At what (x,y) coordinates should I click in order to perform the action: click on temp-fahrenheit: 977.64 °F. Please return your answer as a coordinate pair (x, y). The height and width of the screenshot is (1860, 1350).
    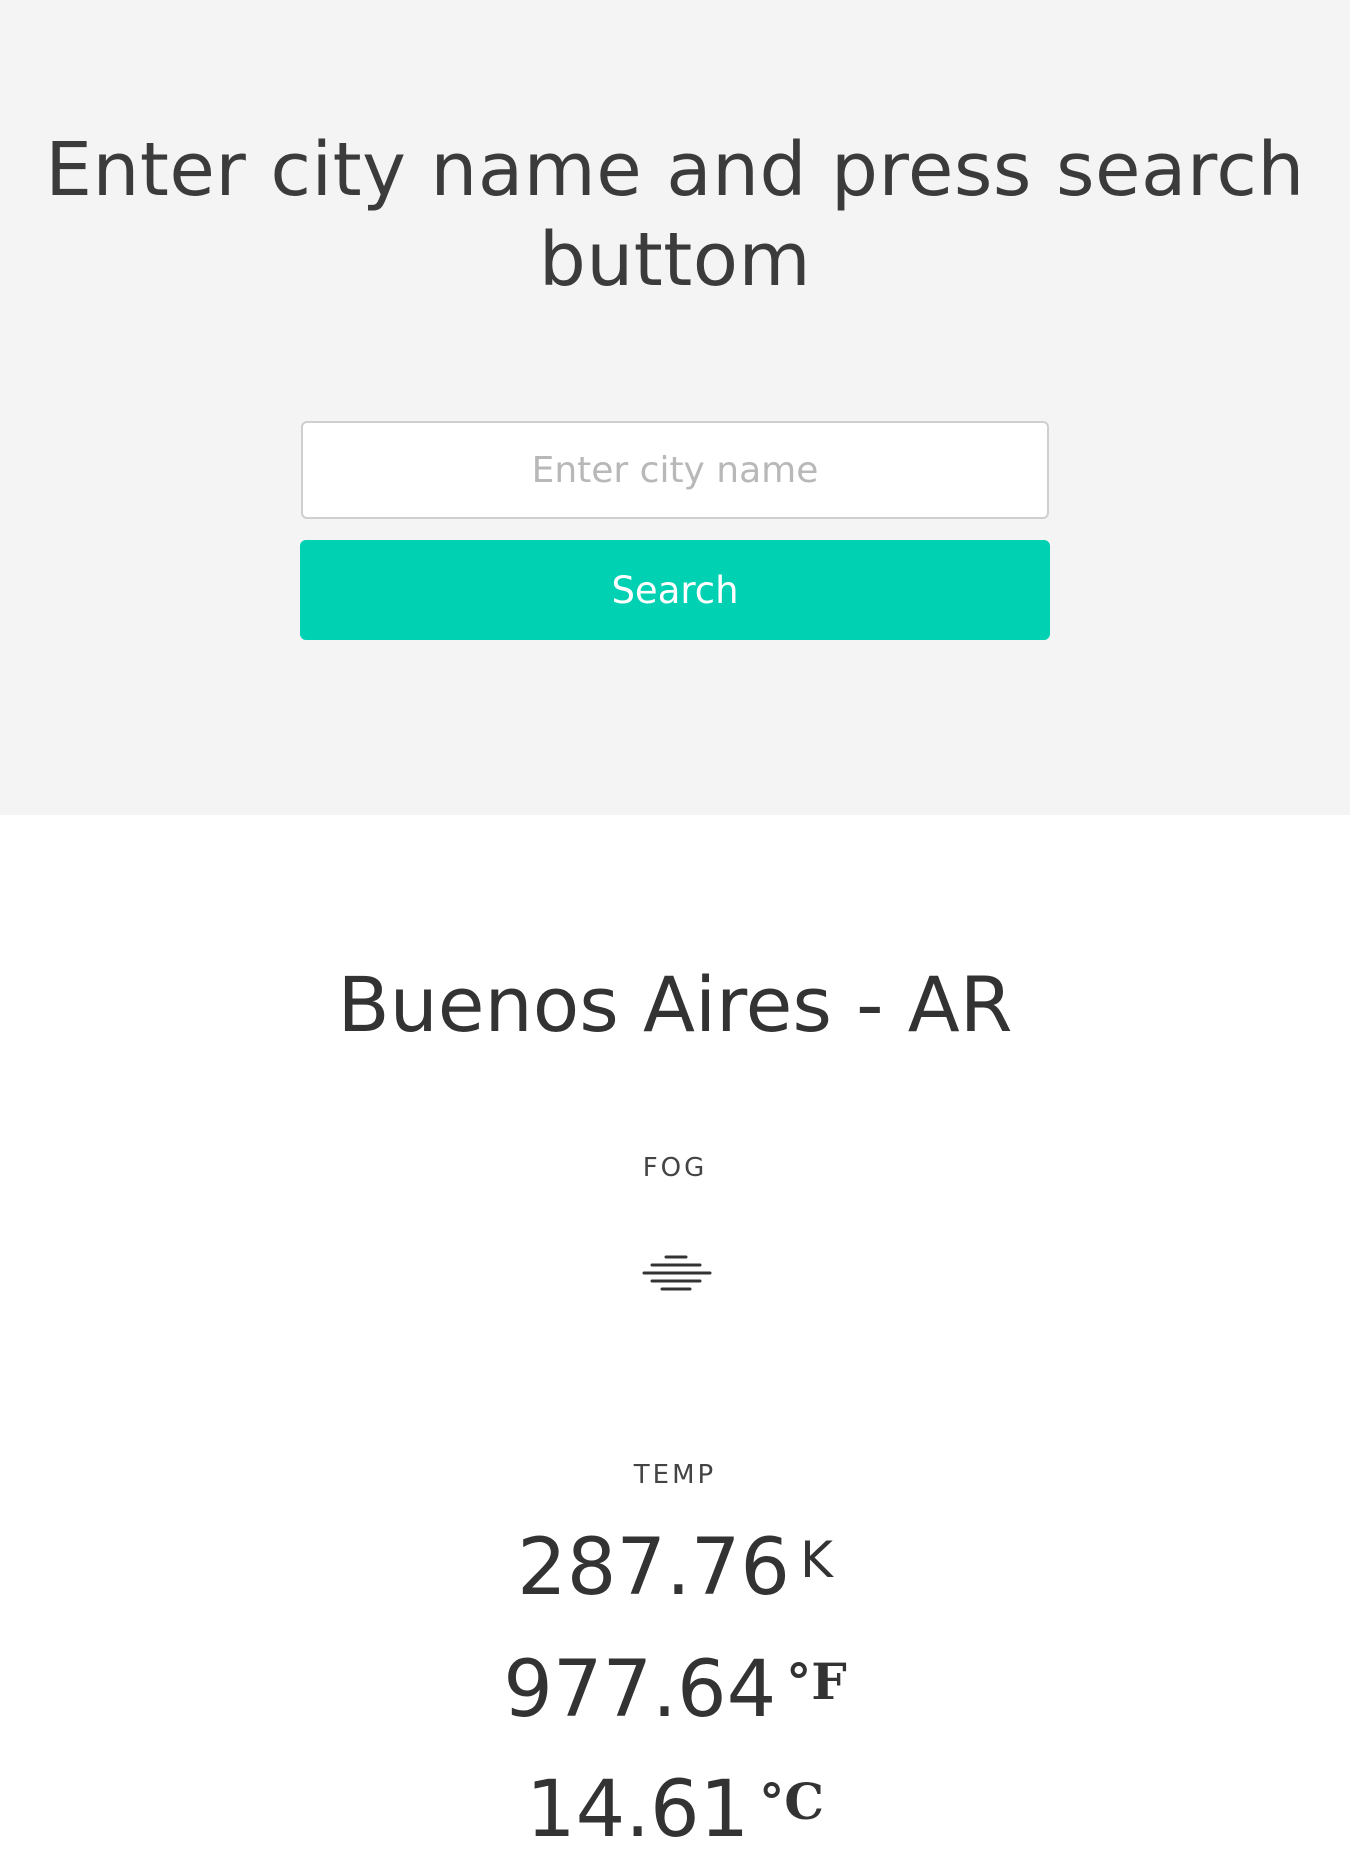
    Looking at the image, I should click on (675, 1690).